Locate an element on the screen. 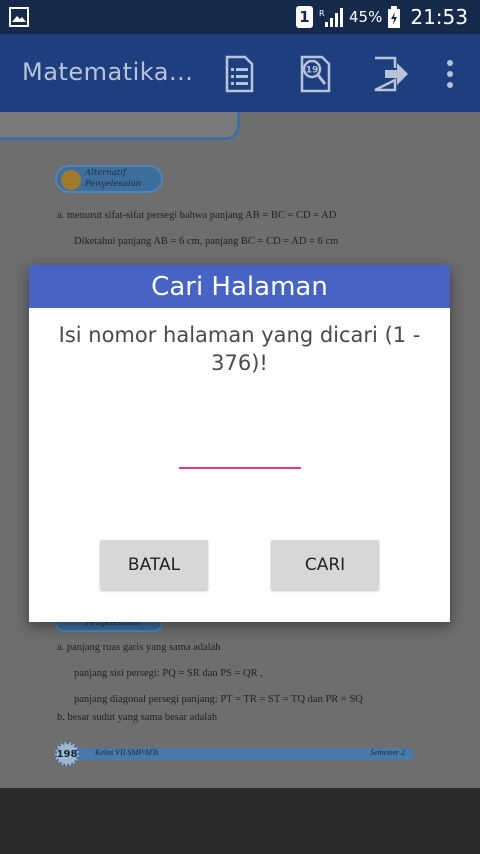 This screenshot has width=480, height=854. footer-left-text: Kelas VII SMP/MTs is located at coordinates (127, 752).